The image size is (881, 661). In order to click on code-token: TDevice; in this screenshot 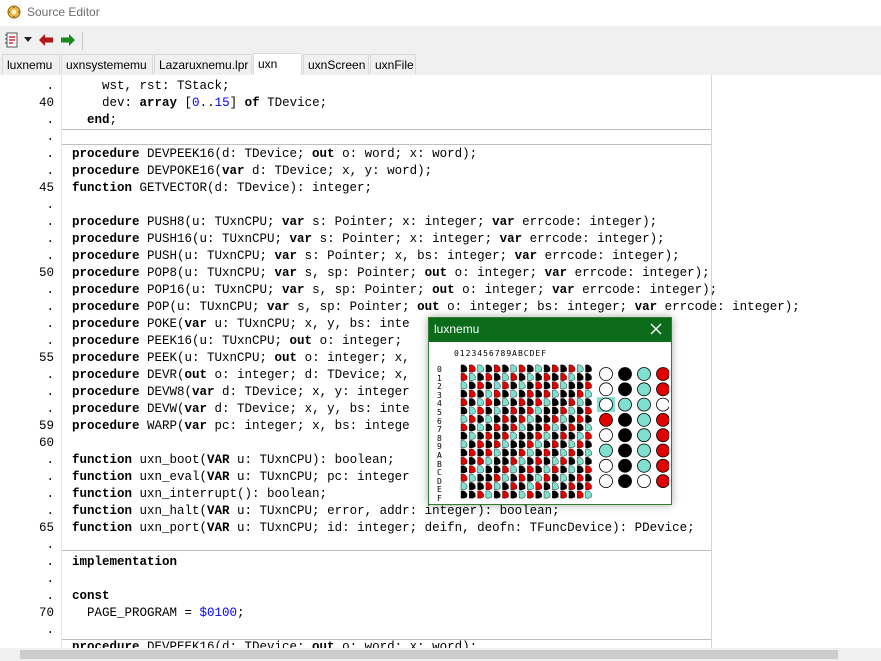, I will do `click(293, 103)`.